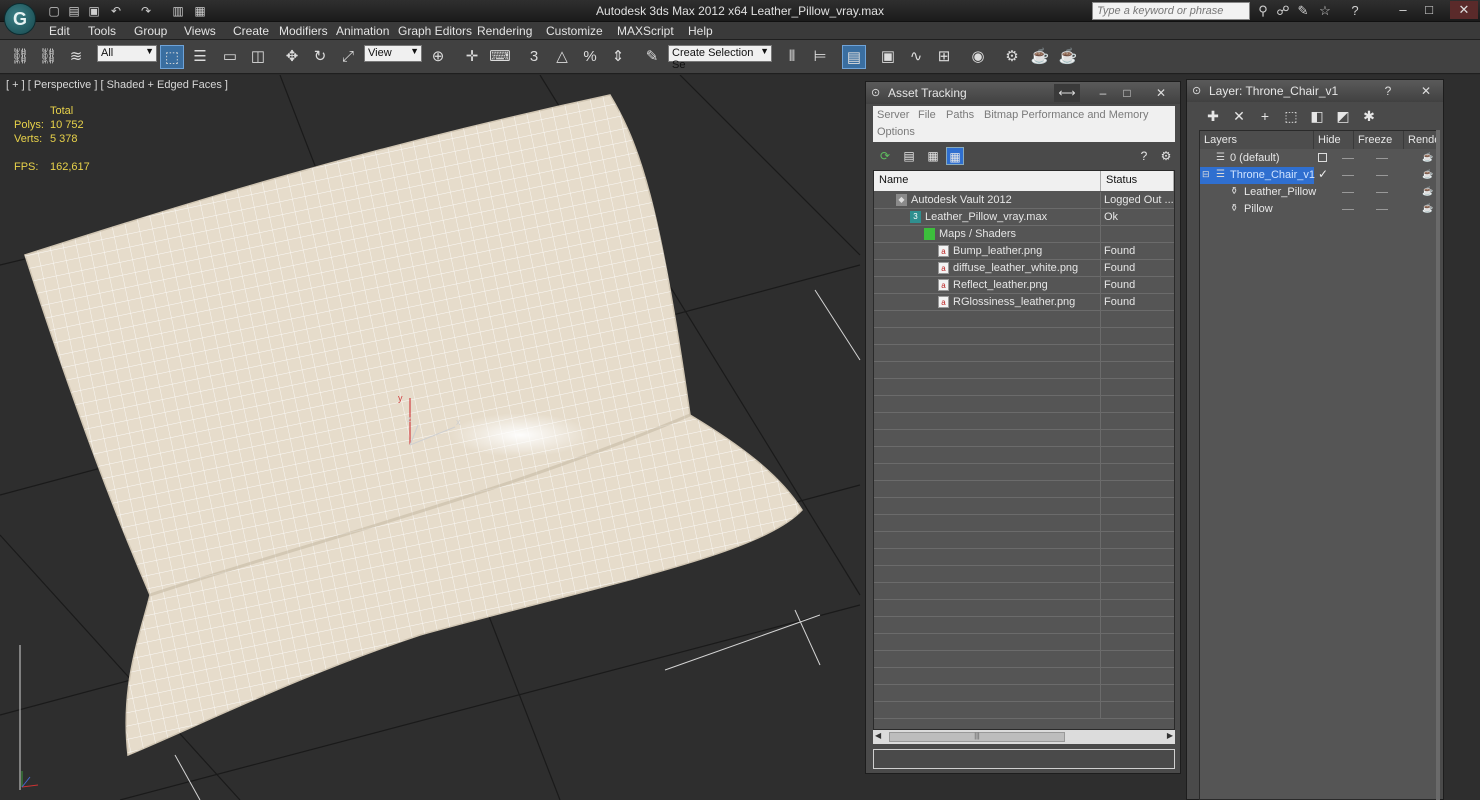 This screenshot has width=1480, height=800. I want to click on selection-filter-dropdown: All ▼, so click(127, 53).